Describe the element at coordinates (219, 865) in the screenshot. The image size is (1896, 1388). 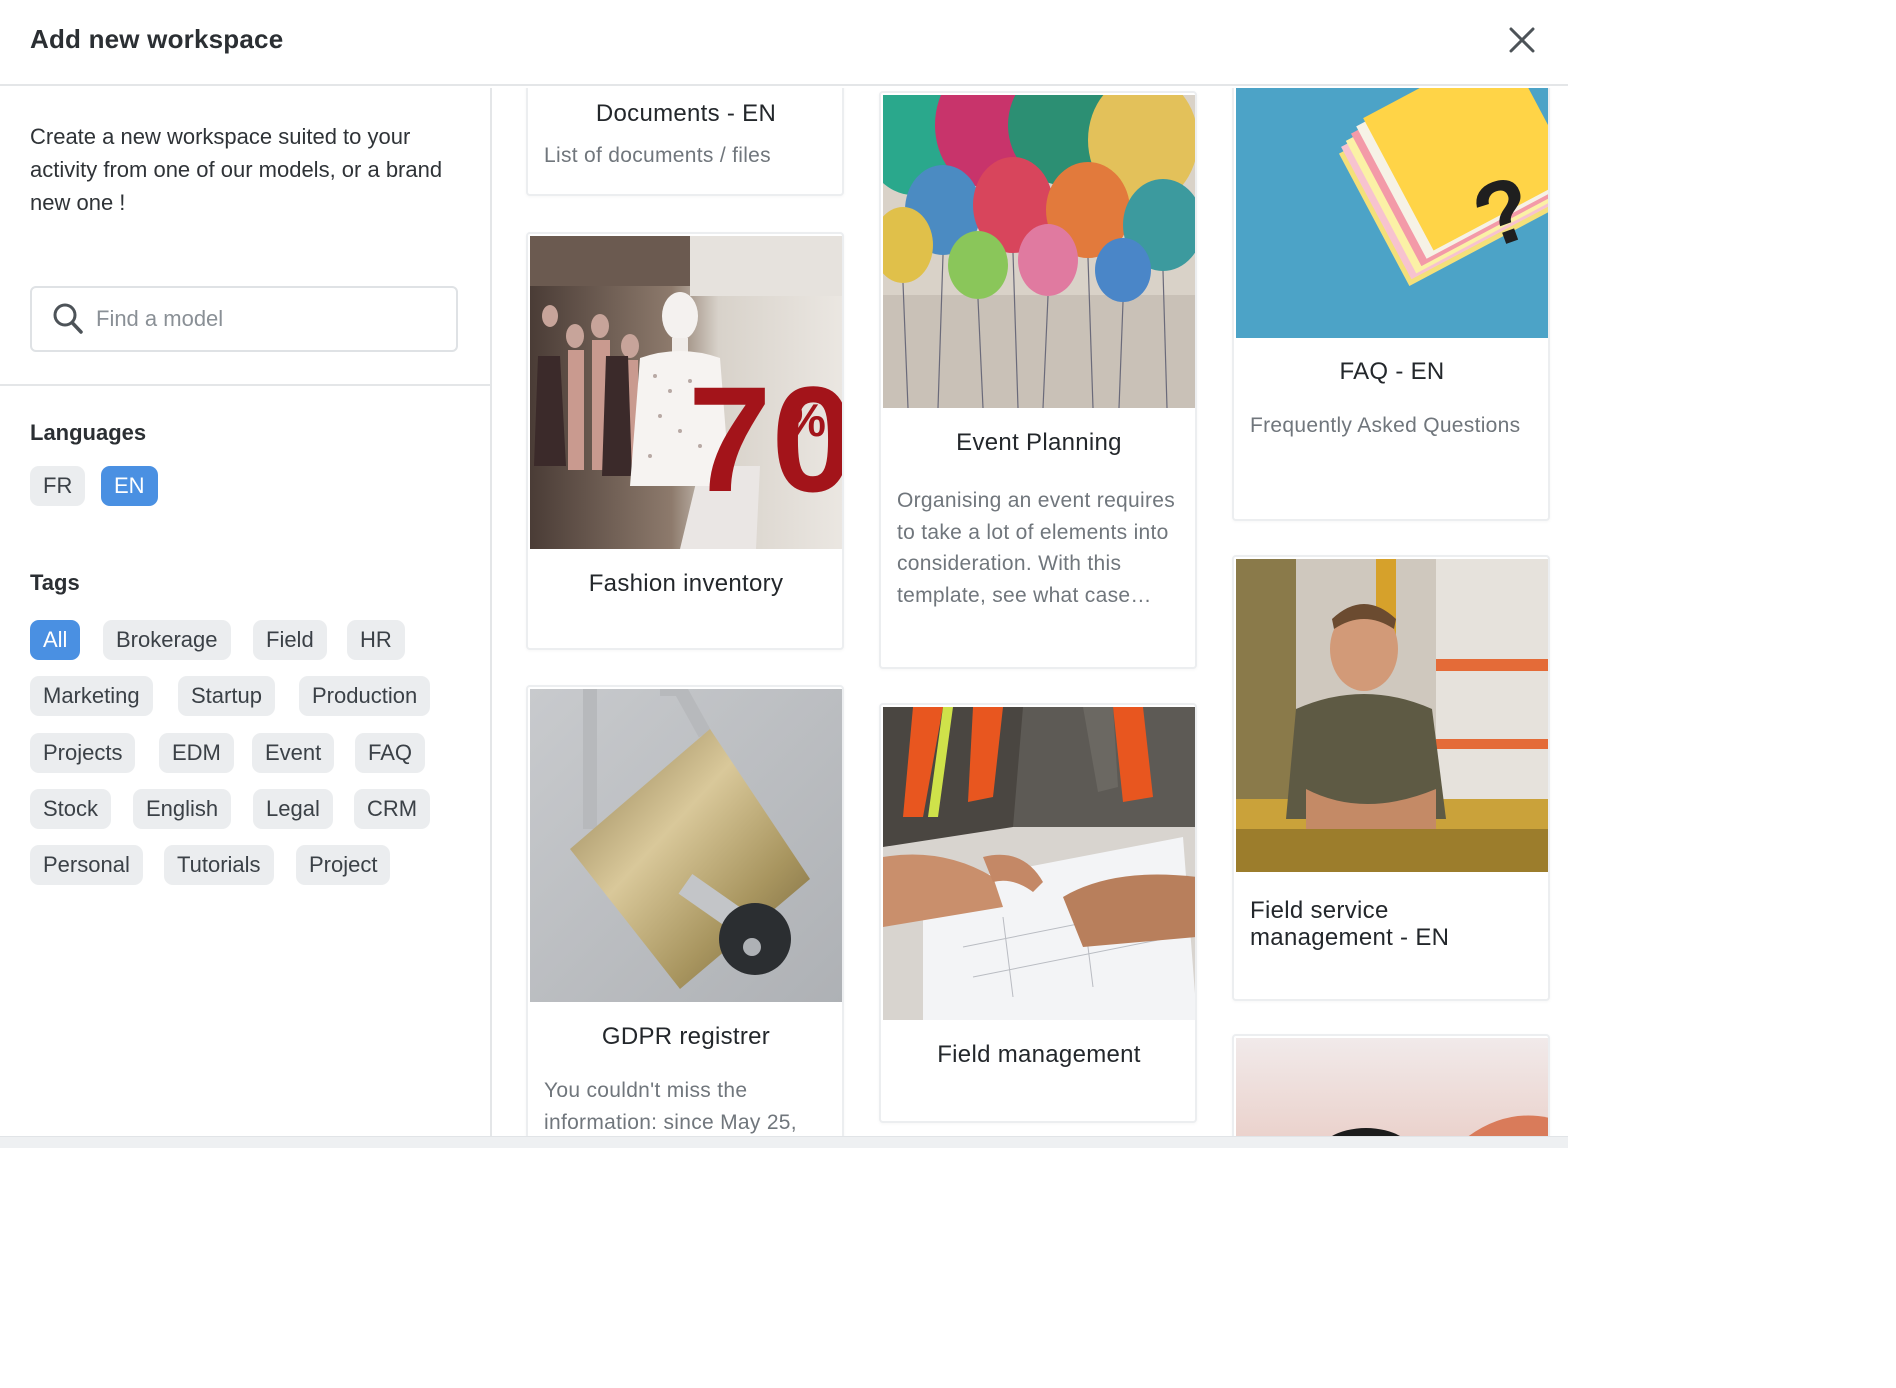
I see `tag-chip-tutorials: Tutorials` at that location.